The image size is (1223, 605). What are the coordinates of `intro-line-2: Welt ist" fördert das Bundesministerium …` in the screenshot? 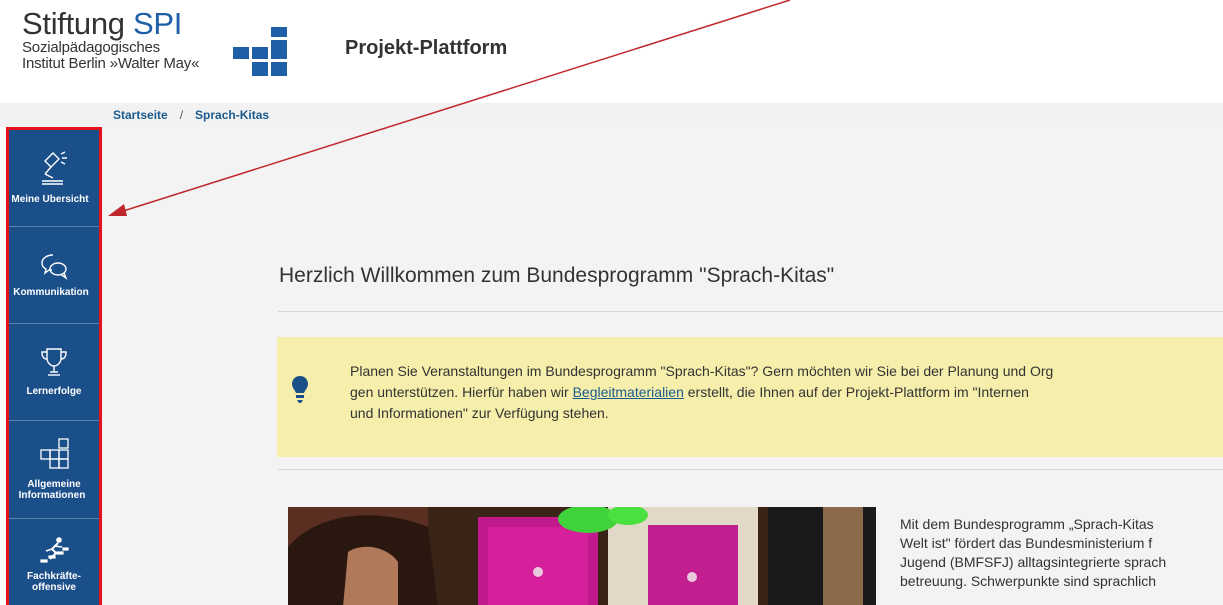 It's located at (1026, 543).